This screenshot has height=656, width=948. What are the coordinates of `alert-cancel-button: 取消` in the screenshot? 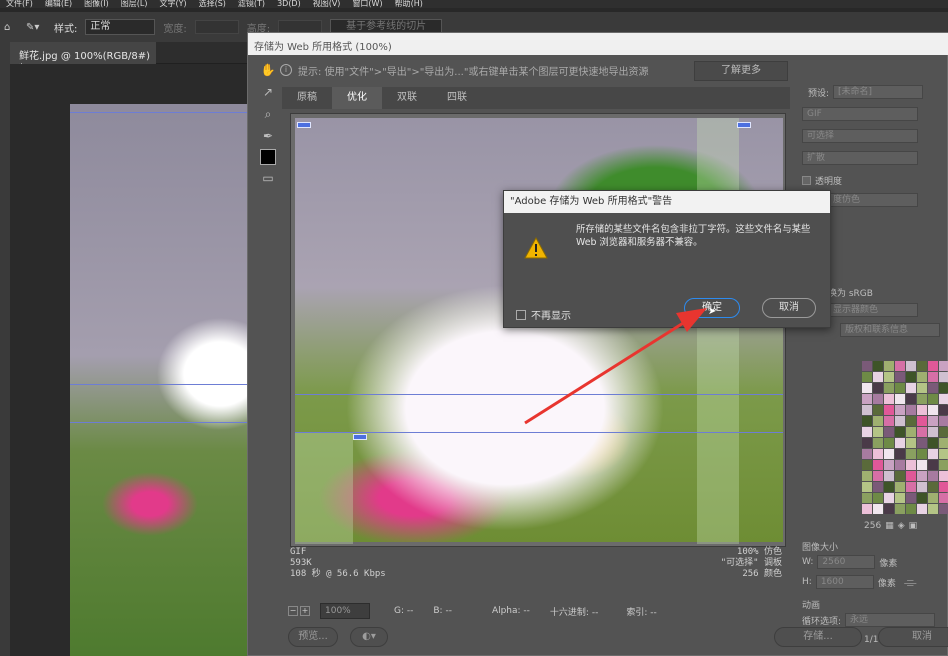 It's located at (789, 308).